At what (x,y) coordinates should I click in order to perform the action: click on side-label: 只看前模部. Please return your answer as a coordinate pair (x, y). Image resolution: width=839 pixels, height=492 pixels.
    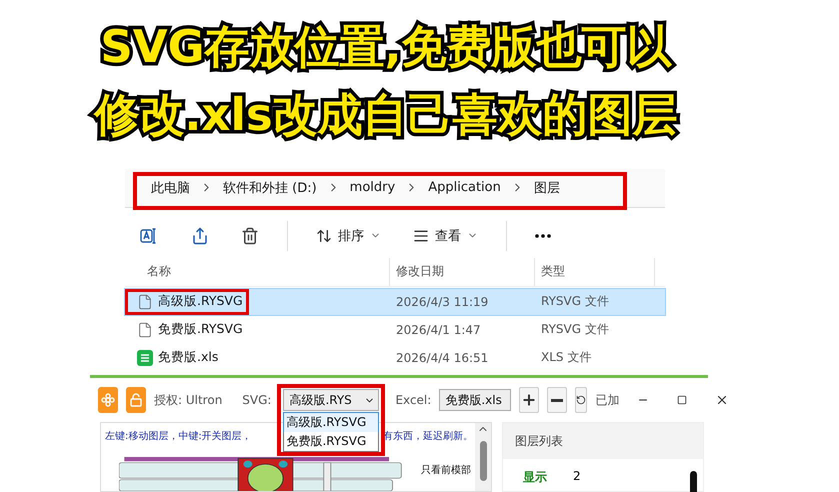
    Looking at the image, I should click on (446, 470).